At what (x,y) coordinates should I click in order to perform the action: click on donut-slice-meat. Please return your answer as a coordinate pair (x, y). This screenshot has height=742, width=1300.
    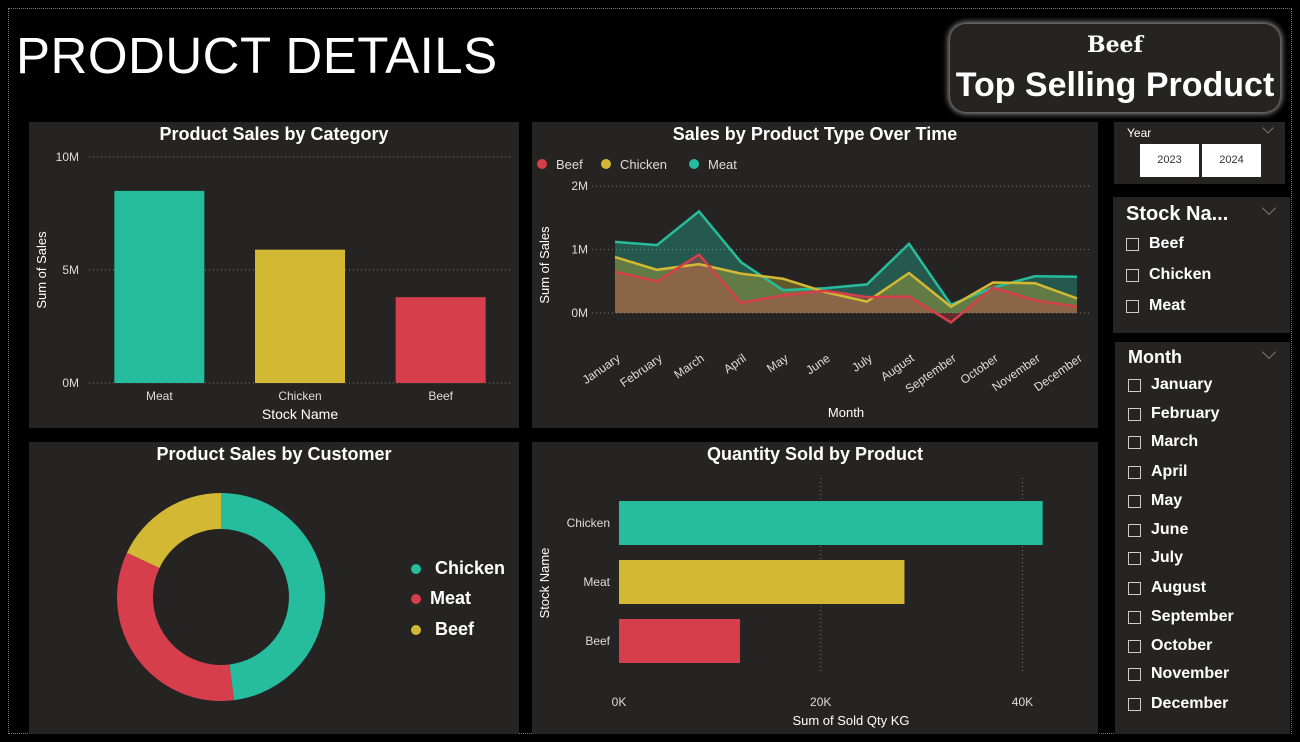
    Looking at the image, I should click on (176, 626).